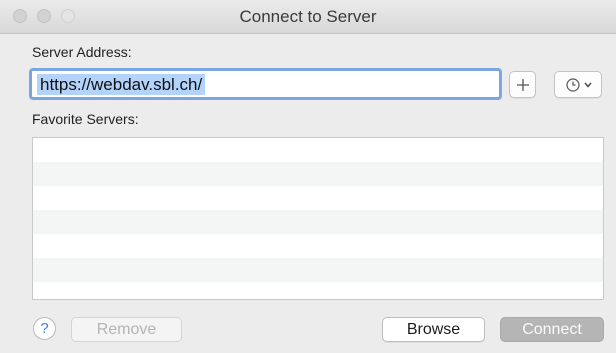 The height and width of the screenshot is (353, 616). I want to click on server-address-field: https://webdav.sbl.ch/, so click(265, 84).